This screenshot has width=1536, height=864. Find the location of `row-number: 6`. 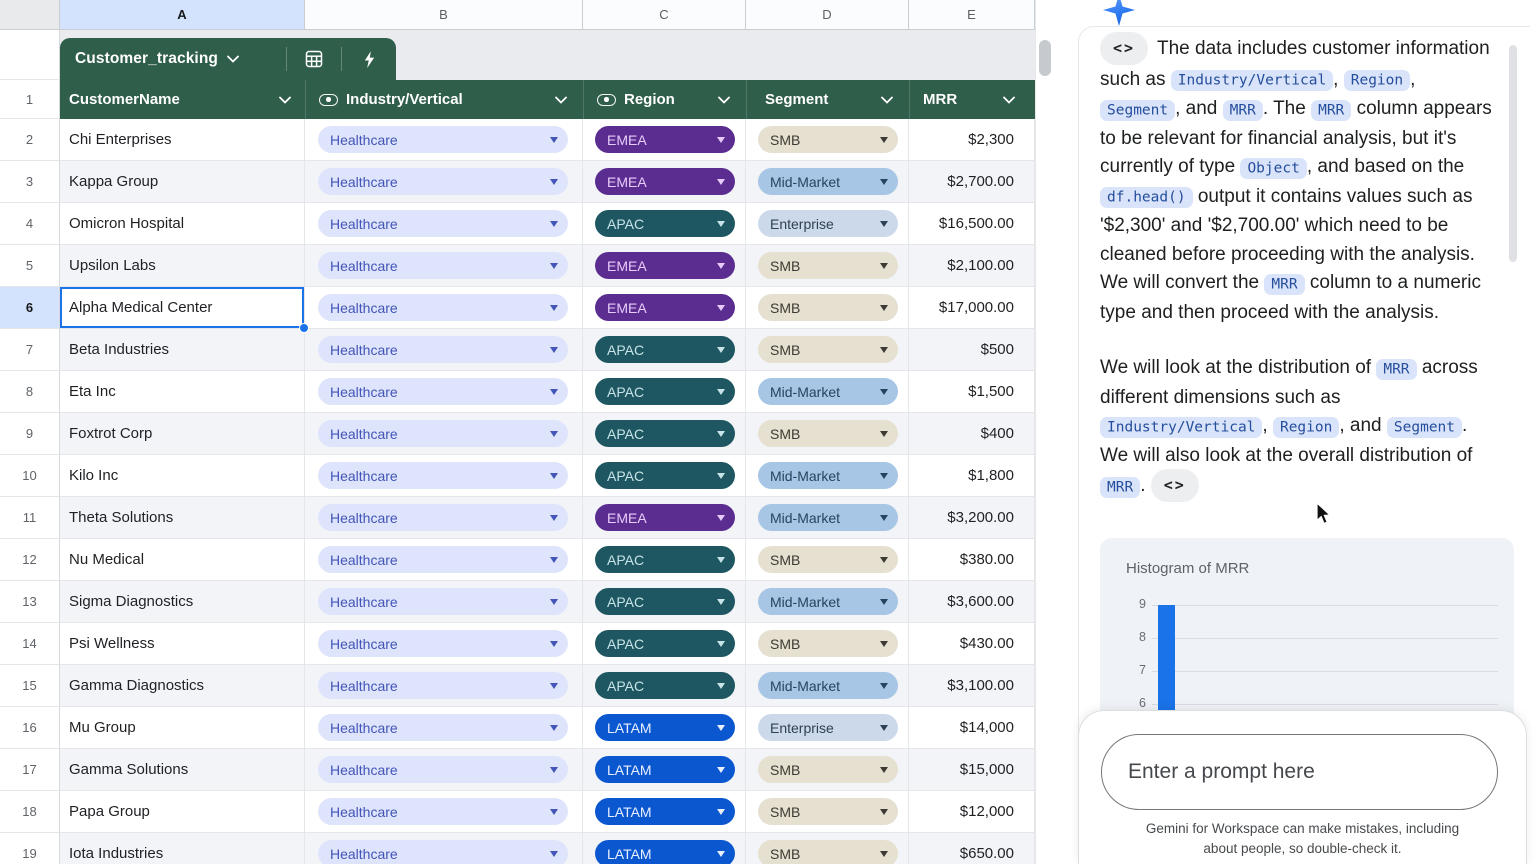

row-number: 6 is located at coordinates (30, 308).